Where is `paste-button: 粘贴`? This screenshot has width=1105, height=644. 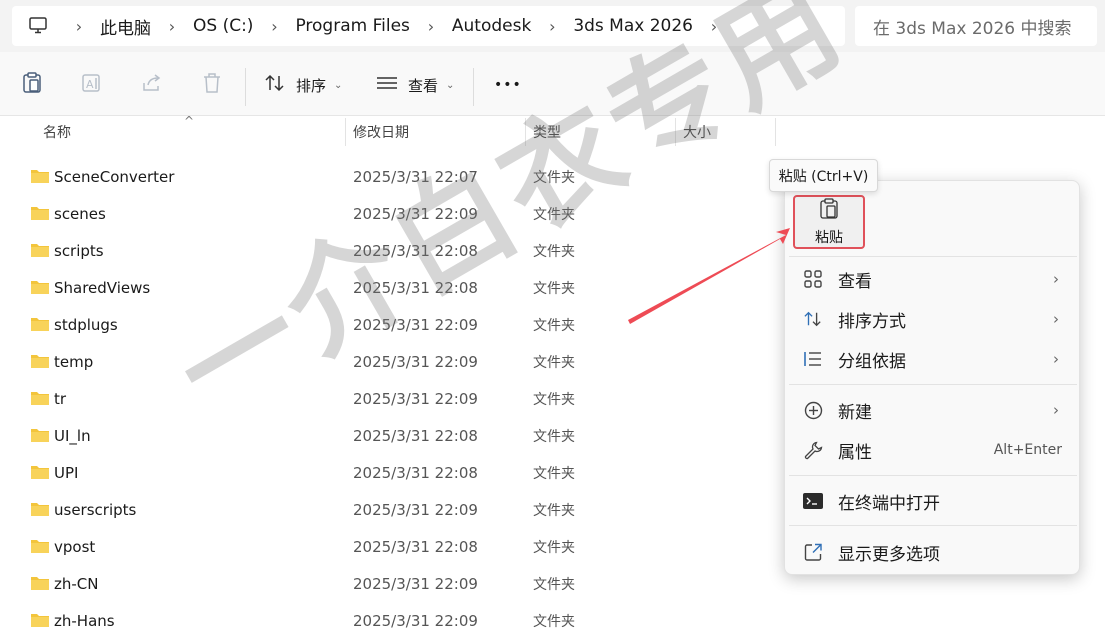
paste-button: 粘贴 is located at coordinates (829, 222).